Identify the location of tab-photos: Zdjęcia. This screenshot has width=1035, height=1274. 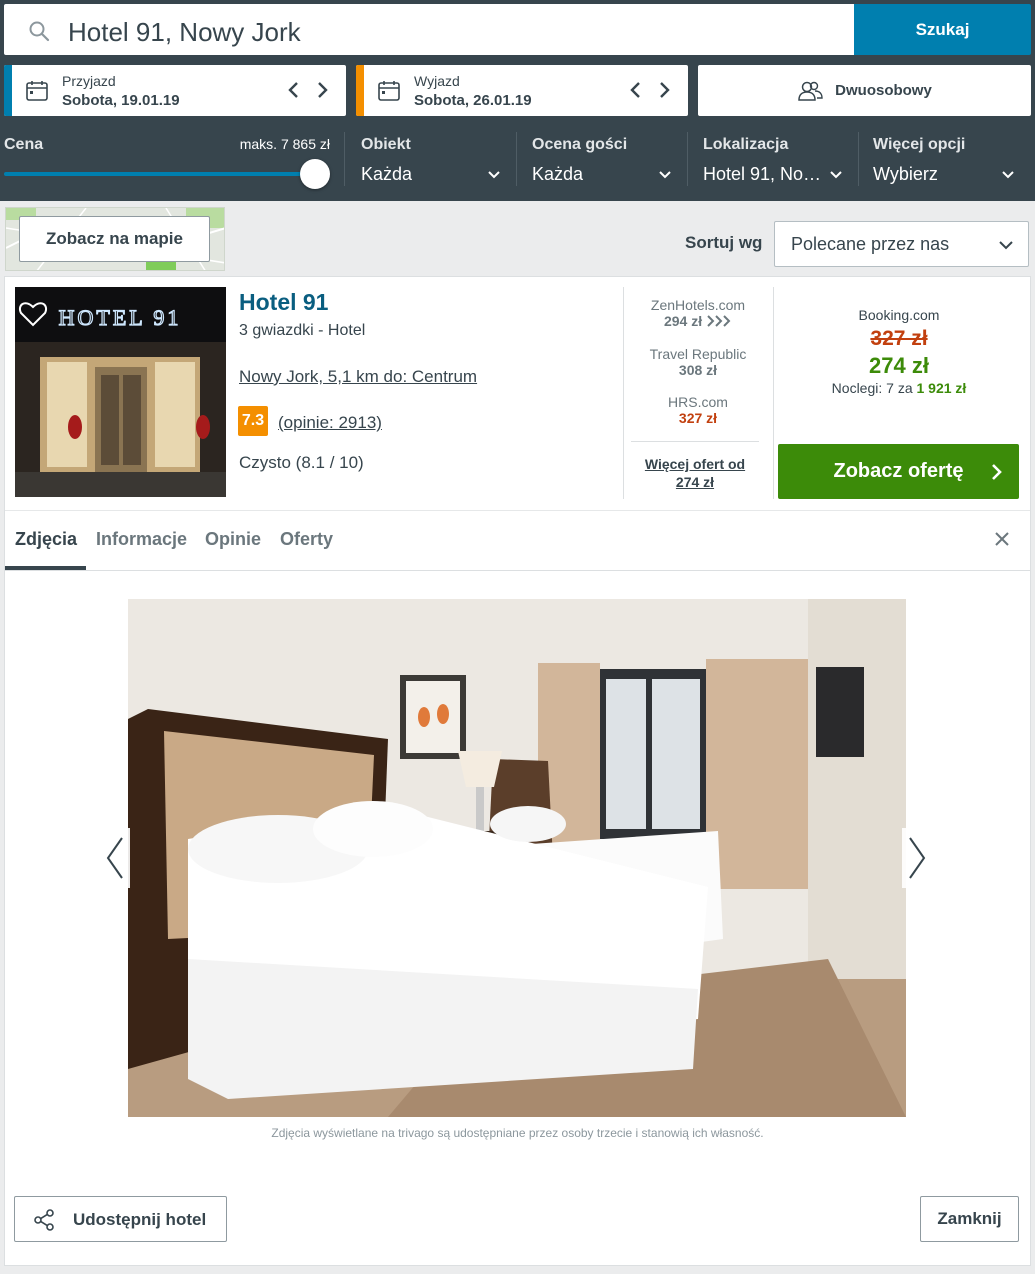
(46, 539).